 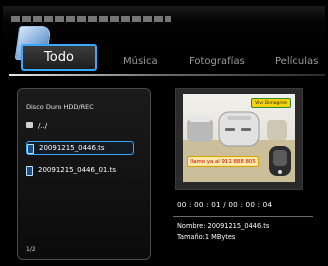 What do you see at coordinates (206, 237) in the screenshot?
I see `file-size: Tamaño:1 MBytes` at bounding box center [206, 237].